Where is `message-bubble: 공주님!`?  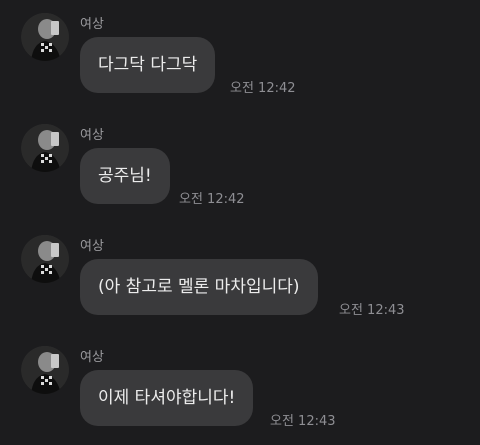
message-bubble: 공주님! is located at coordinates (125, 176).